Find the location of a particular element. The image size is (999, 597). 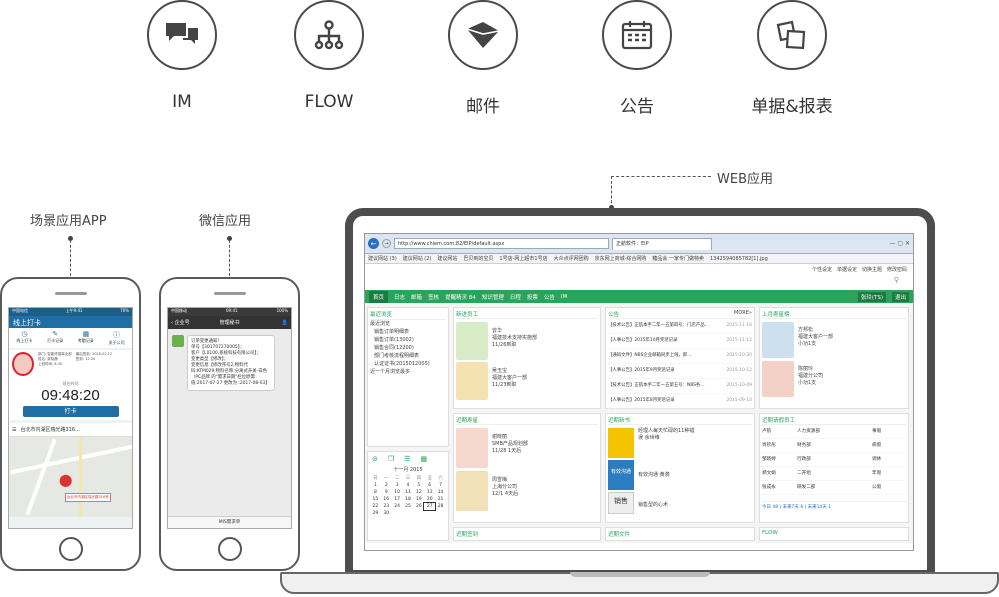

nav-item: 日程 is located at coordinates (515, 297).